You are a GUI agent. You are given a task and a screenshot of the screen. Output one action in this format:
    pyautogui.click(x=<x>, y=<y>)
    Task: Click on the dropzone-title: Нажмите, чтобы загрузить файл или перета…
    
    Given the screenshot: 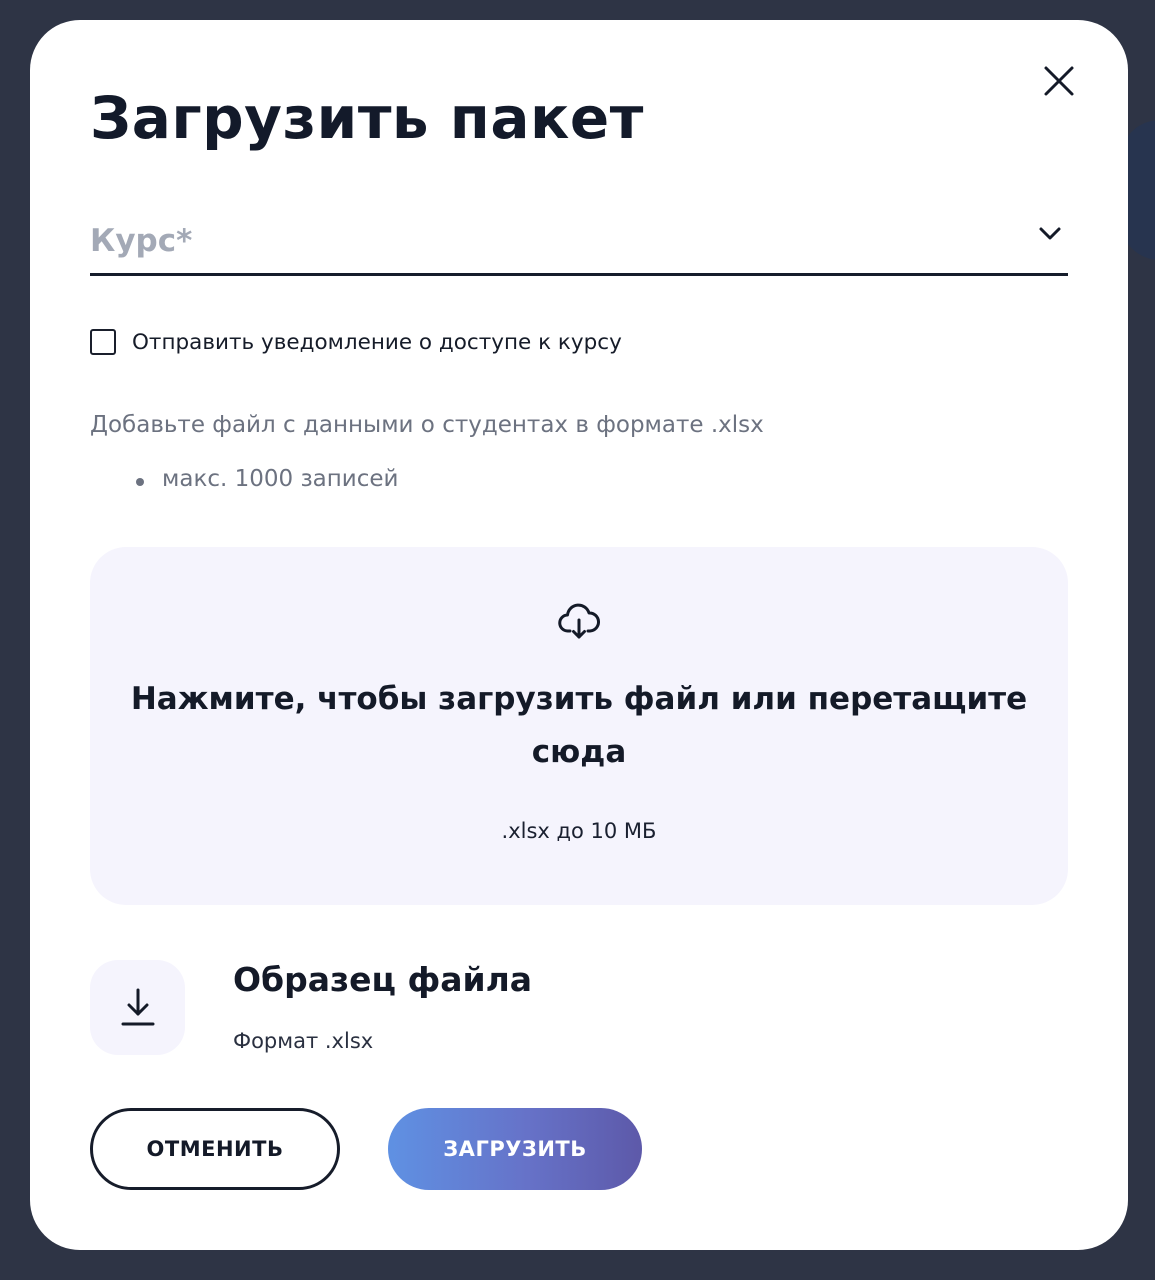 What is the action you would take?
    pyautogui.click(x=579, y=725)
    